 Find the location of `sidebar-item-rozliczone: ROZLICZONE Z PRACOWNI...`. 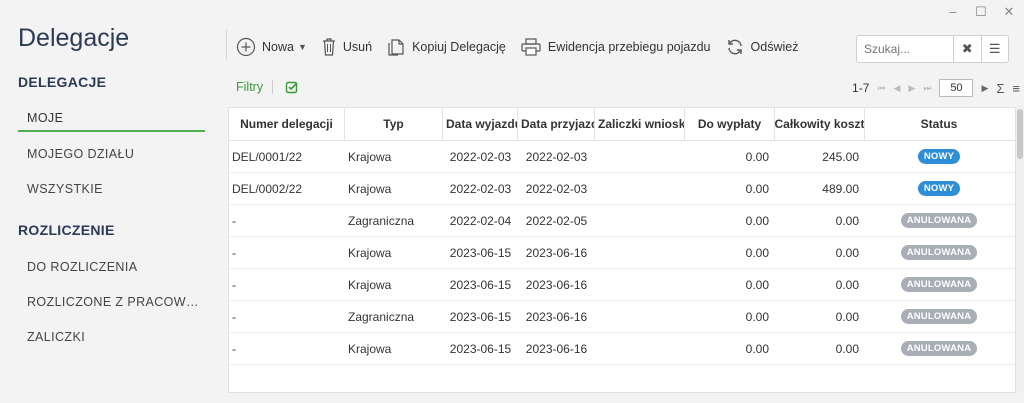

sidebar-item-rozliczone: ROZLICZONE Z PRACOWNI... is located at coordinates (111, 302).